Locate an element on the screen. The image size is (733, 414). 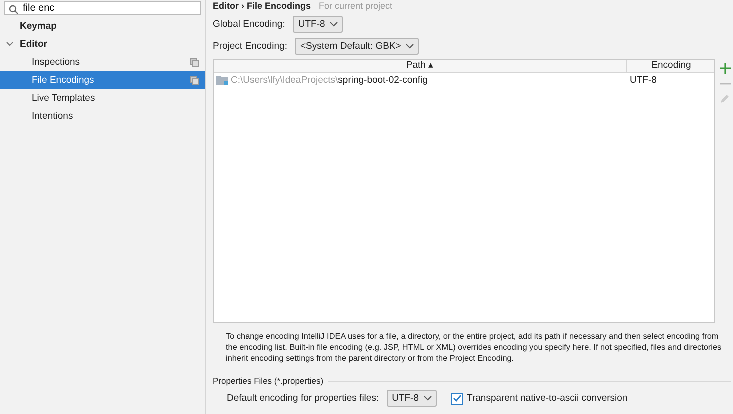
sidebar-item: Keymap is located at coordinates (102, 26).